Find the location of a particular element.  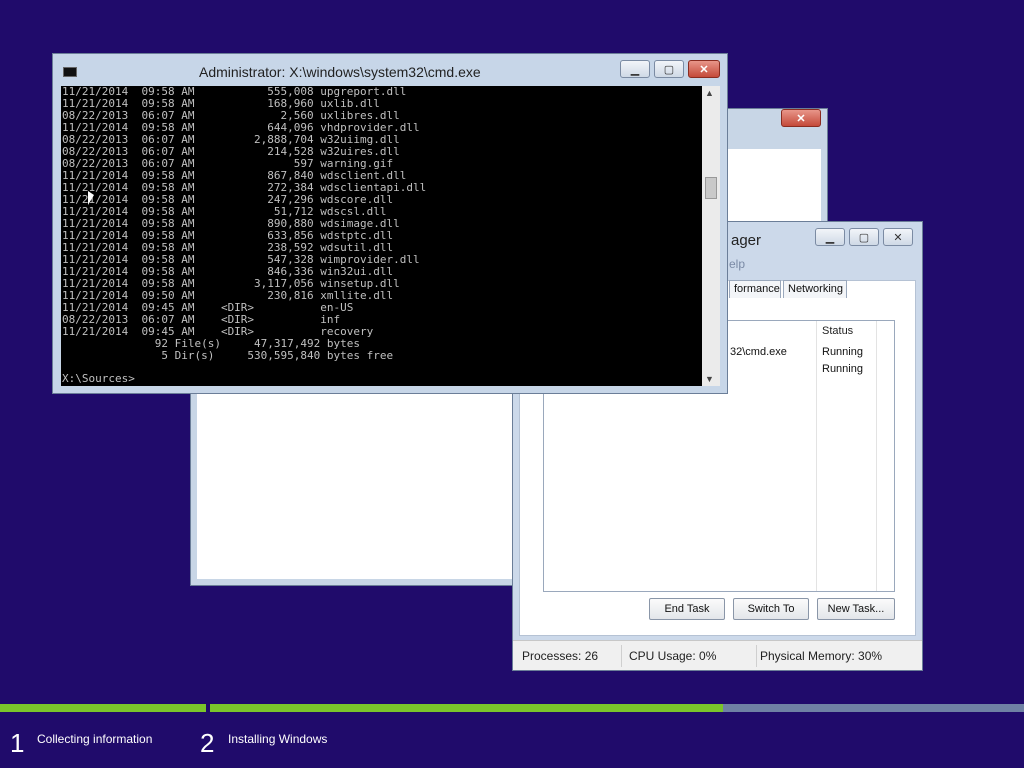

mouse-cursor-icon is located at coordinates (91, 198).